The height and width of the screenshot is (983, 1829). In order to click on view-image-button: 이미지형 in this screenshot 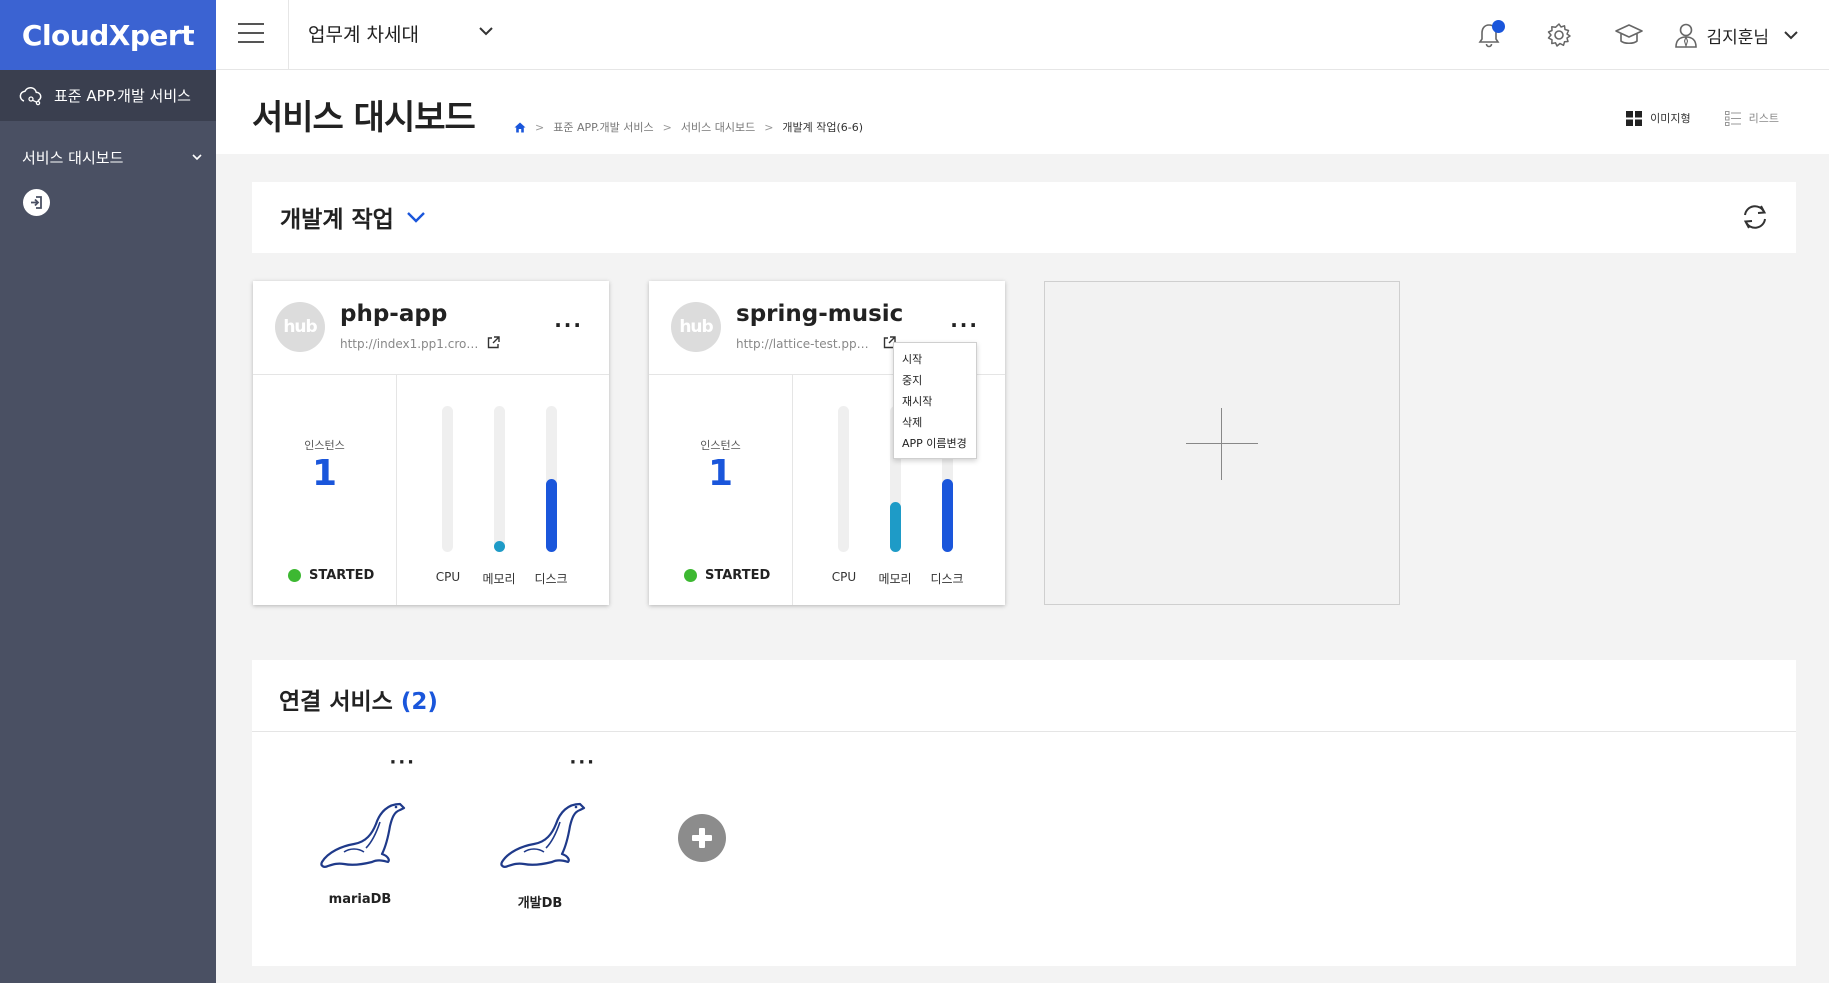, I will do `click(1658, 118)`.